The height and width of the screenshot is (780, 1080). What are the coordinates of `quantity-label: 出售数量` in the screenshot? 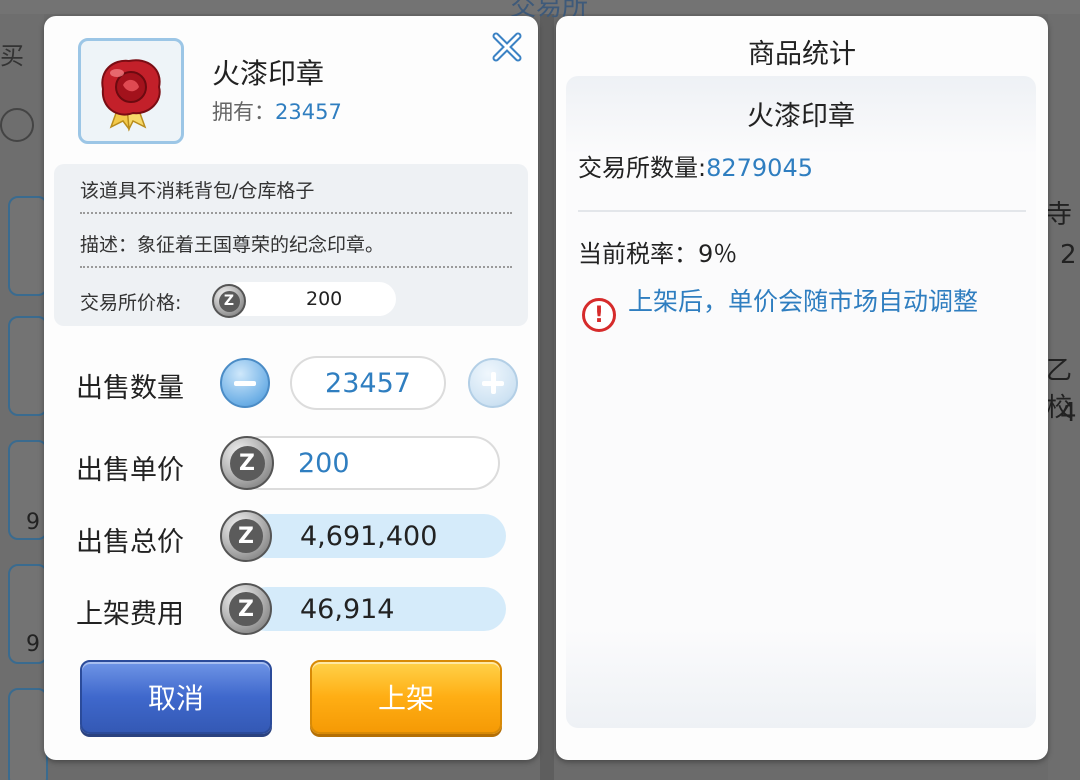 It's located at (130, 388).